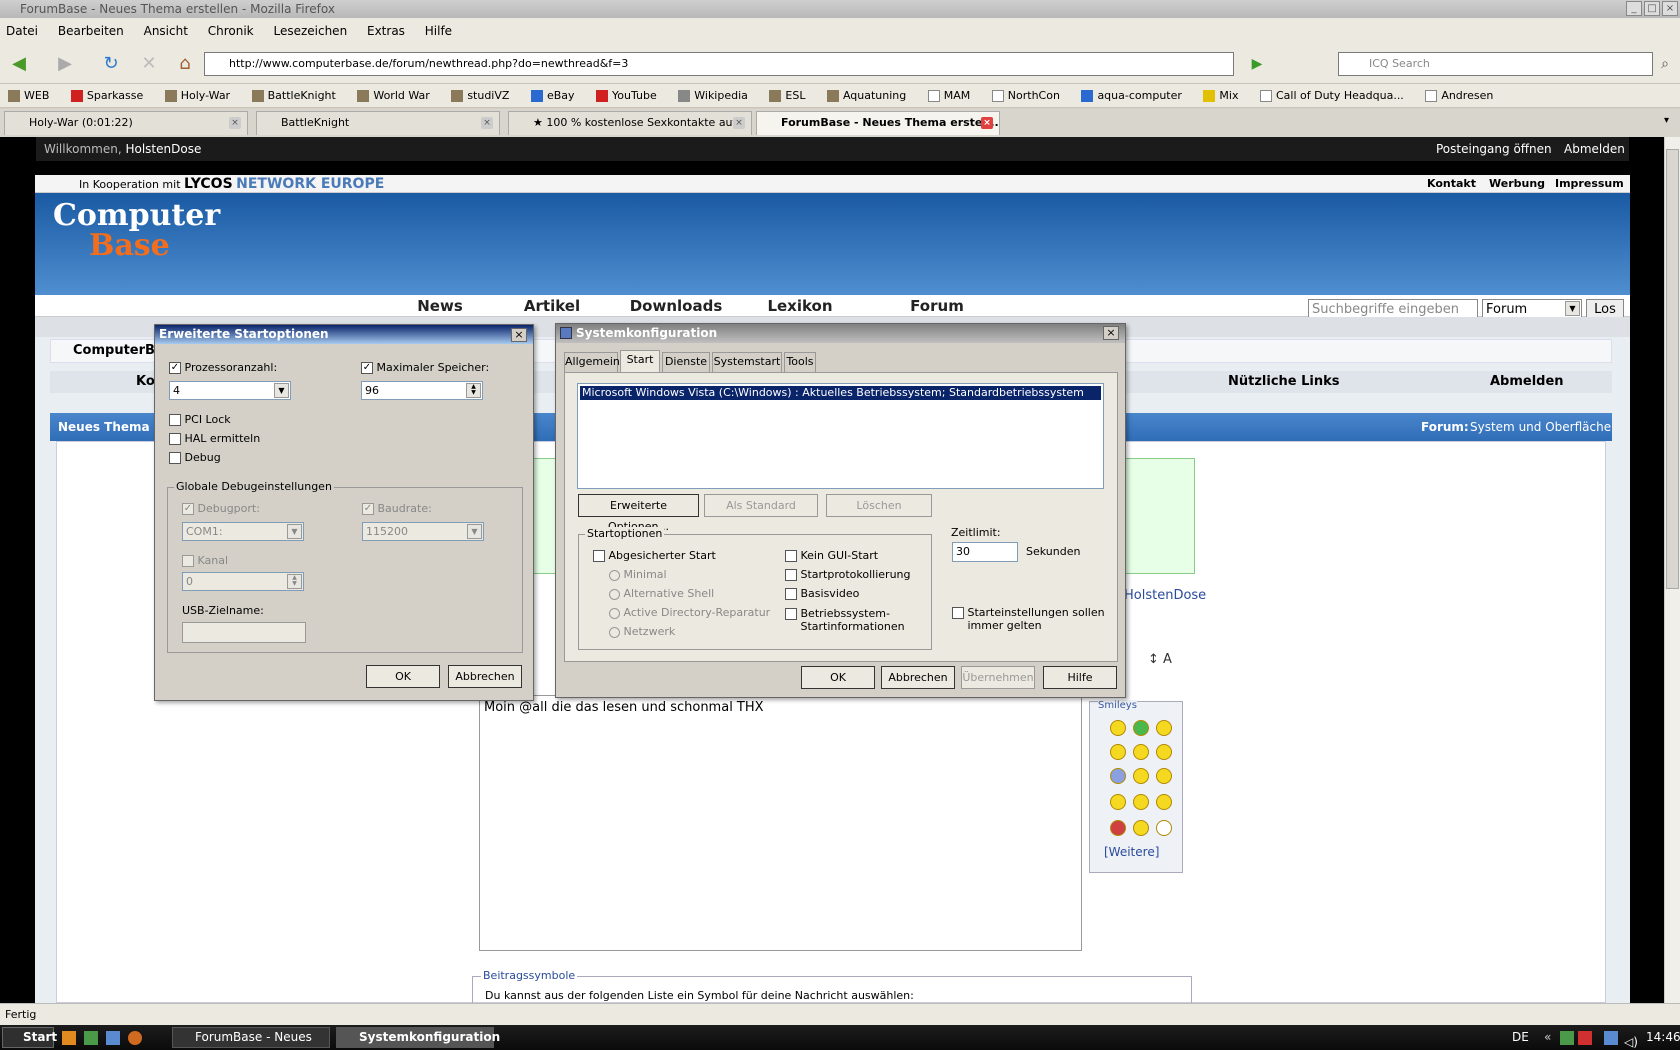 The height and width of the screenshot is (1050, 1680). What do you see at coordinates (1540, 427) in the screenshot?
I see `forum-name-link: System und Oberfläche` at bounding box center [1540, 427].